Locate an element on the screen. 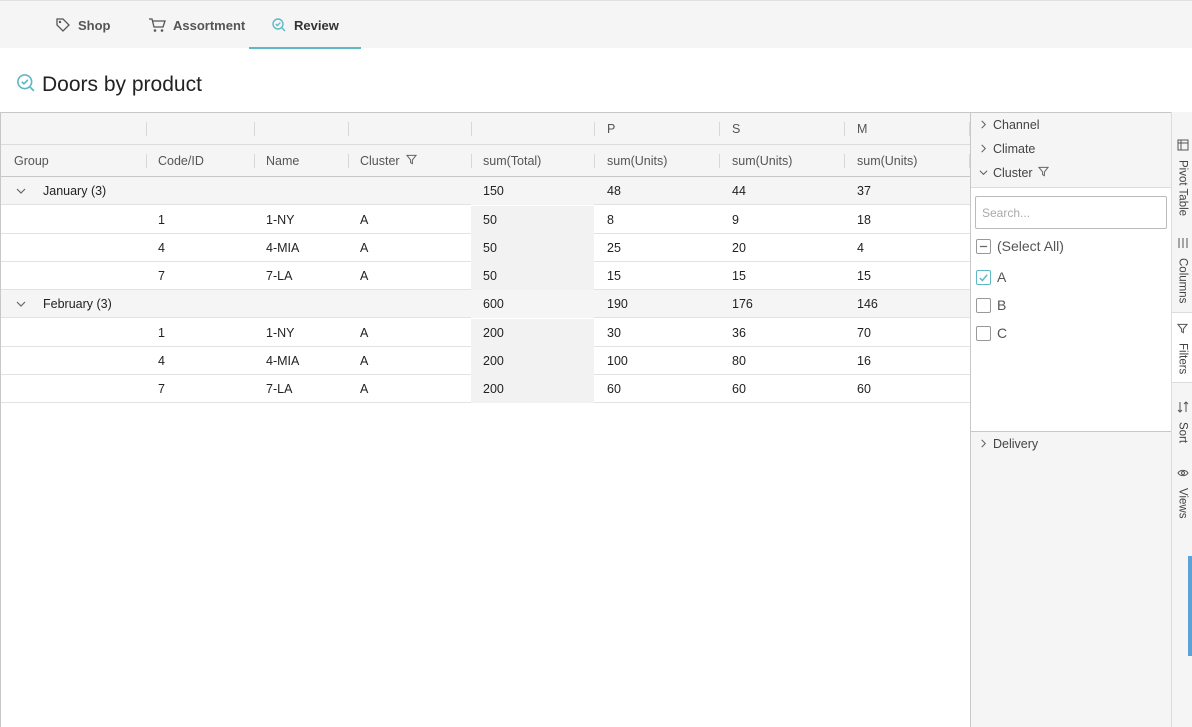 The height and width of the screenshot is (727, 1192). filter-section-cluster: Cluster is located at coordinates (1014, 173).